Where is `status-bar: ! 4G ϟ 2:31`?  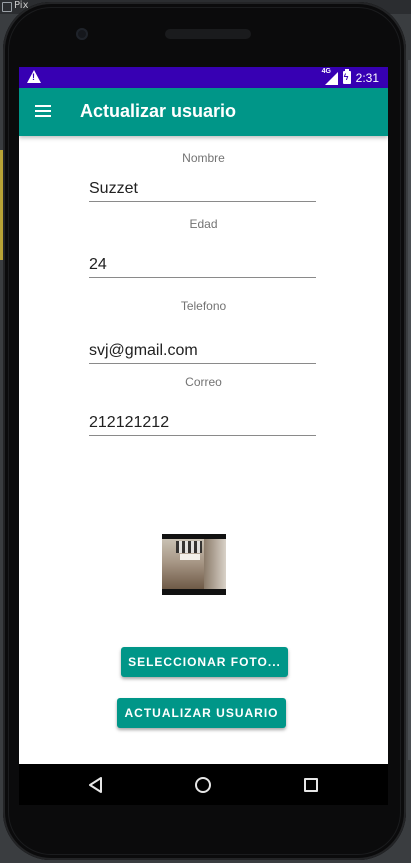
status-bar: ! 4G ϟ 2:31 is located at coordinates (203, 77).